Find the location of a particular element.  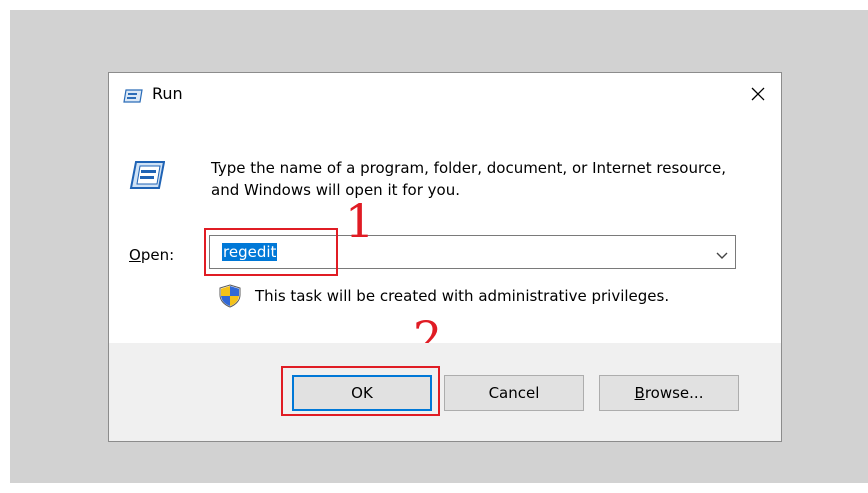

window-title: Run is located at coordinates (167, 93).